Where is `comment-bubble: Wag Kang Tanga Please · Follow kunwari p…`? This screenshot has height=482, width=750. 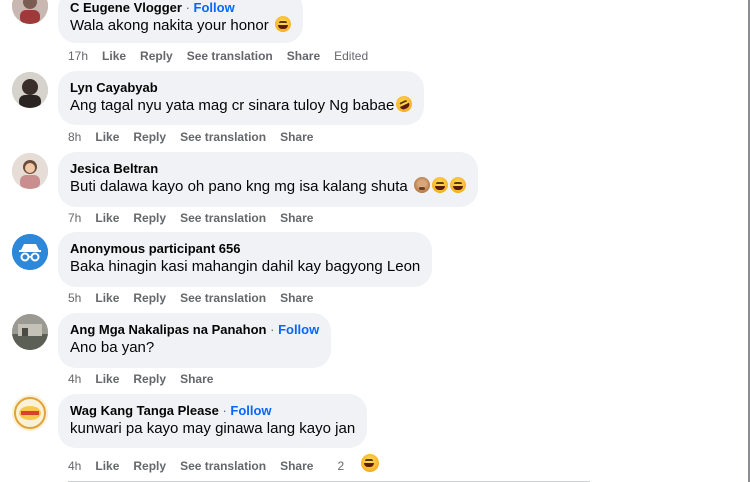
comment-bubble: Wag Kang Tanga Please · Follow kunwari p… is located at coordinates (213, 421).